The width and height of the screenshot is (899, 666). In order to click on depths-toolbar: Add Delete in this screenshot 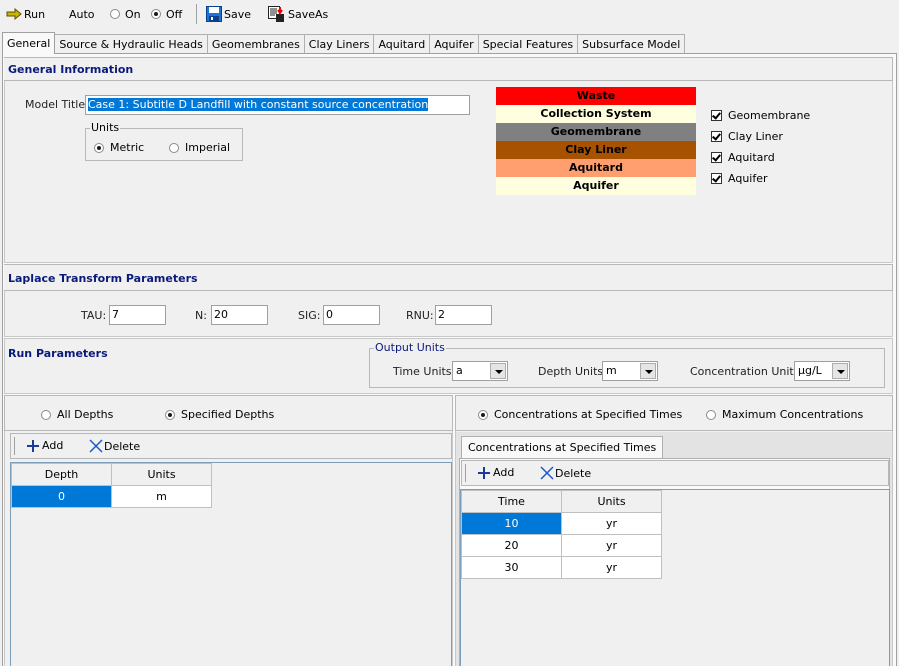, I will do `click(231, 446)`.